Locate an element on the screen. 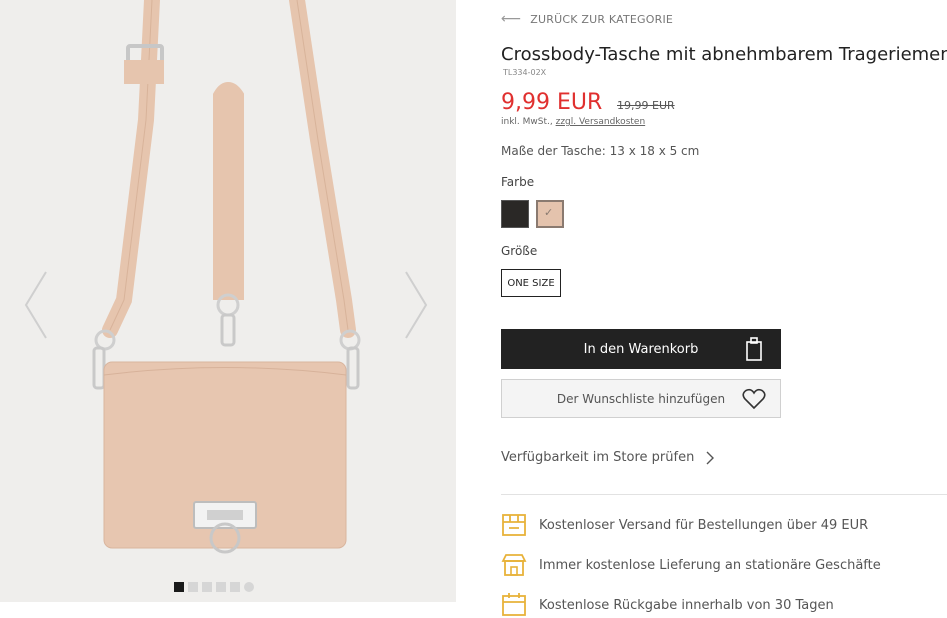 The height and width of the screenshot is (618, 947). product-sku: TL334-02X is located at coordinates (525, 72).